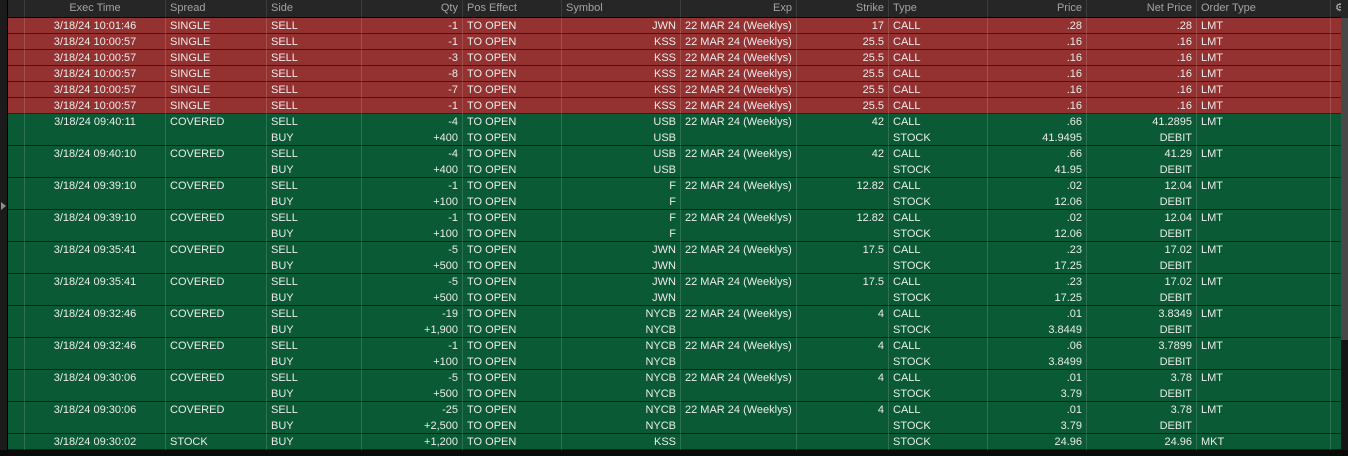  I want to click on settings-gear-icon: ⚙, so click(1338, 8).